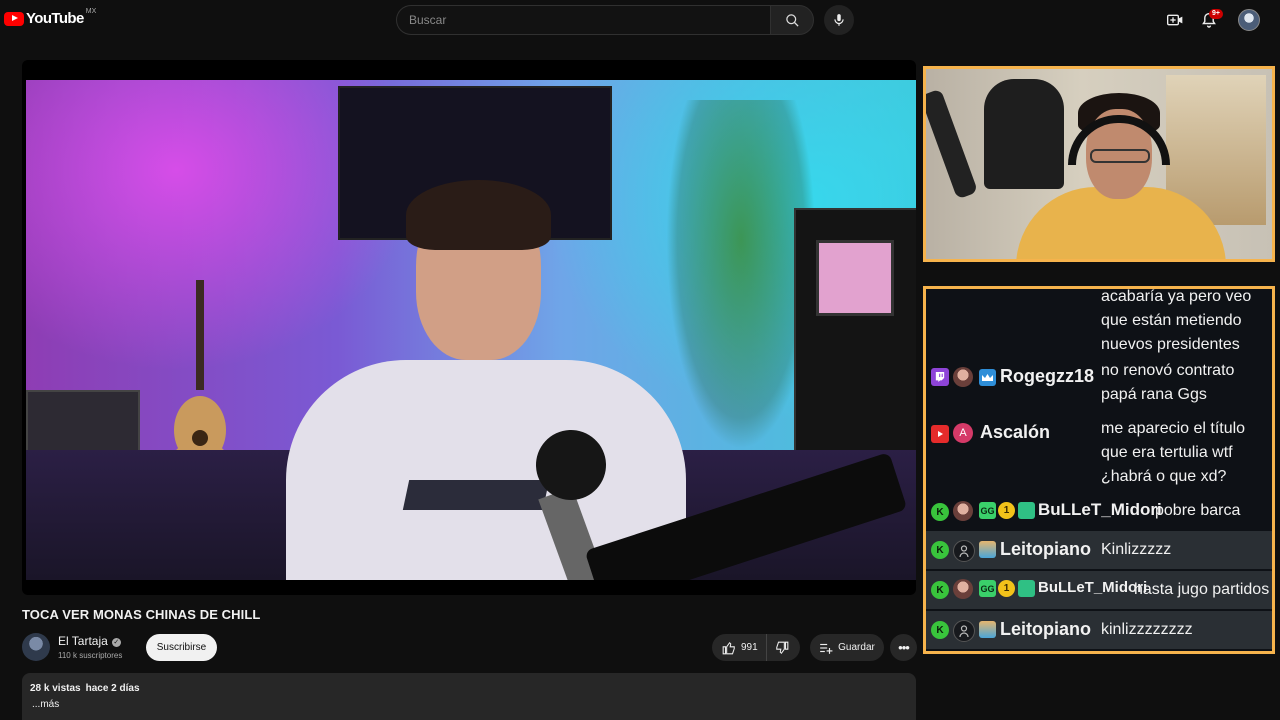  What do you see at coordinates (749, 647) in the screenshot?
I see `like-count: 991` at bounding box center [749, 647].